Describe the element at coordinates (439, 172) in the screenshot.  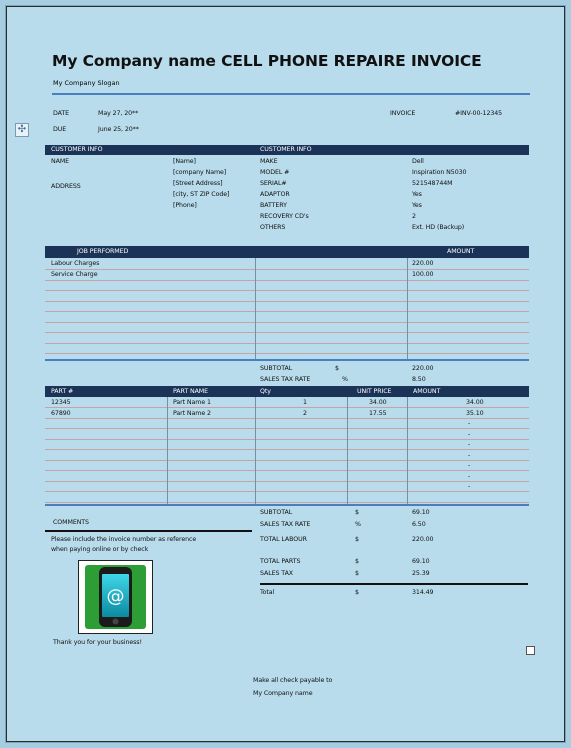
I see `device-value: Inspiration N5030` at that location.